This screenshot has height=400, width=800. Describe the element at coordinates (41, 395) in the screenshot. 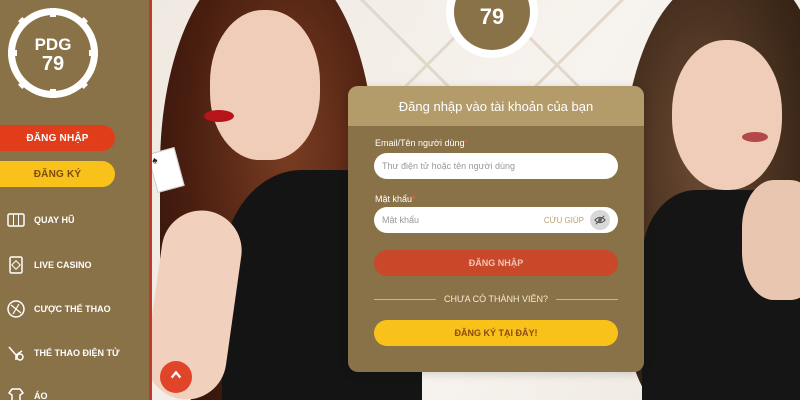

I see `sidebar-item-label: ÁO` at that location.